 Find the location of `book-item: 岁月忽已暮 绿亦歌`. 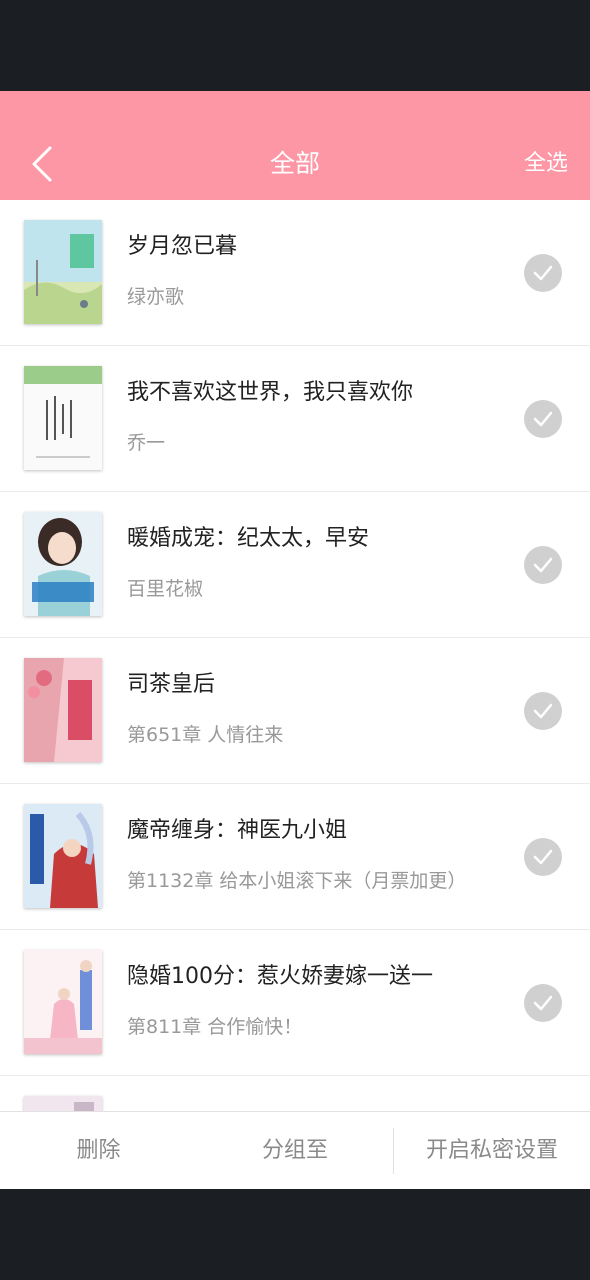

book-item: 岁月忽已暮 绿亦歌 is located at coordinates (295, 273).